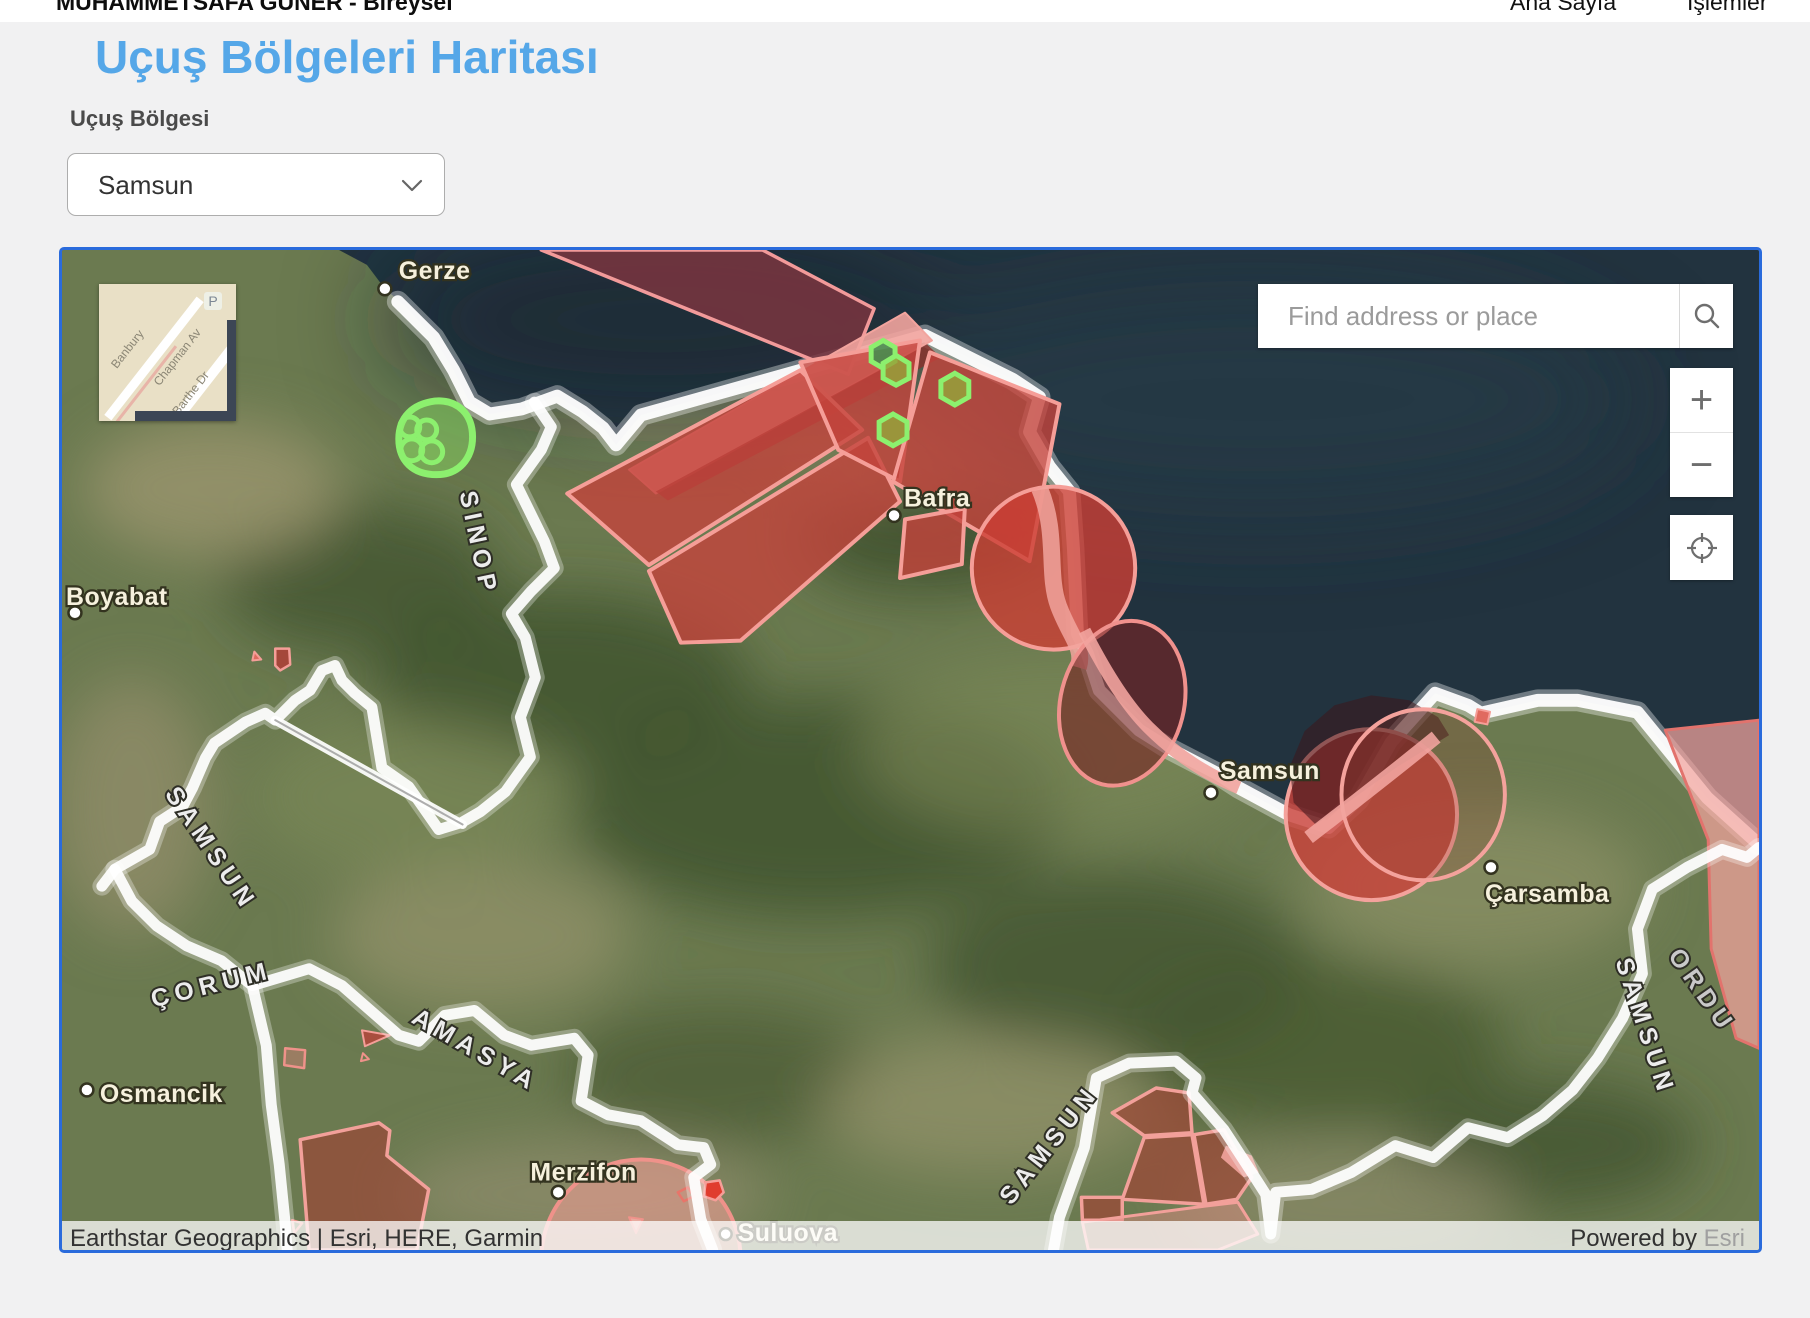 This screenshot has height=1318, width=1810. What do you see at coordinates (1563, 8) in the screenshot?
I see `nav-home-link: Ana Sayfa` at bounding box center [1563, 8].